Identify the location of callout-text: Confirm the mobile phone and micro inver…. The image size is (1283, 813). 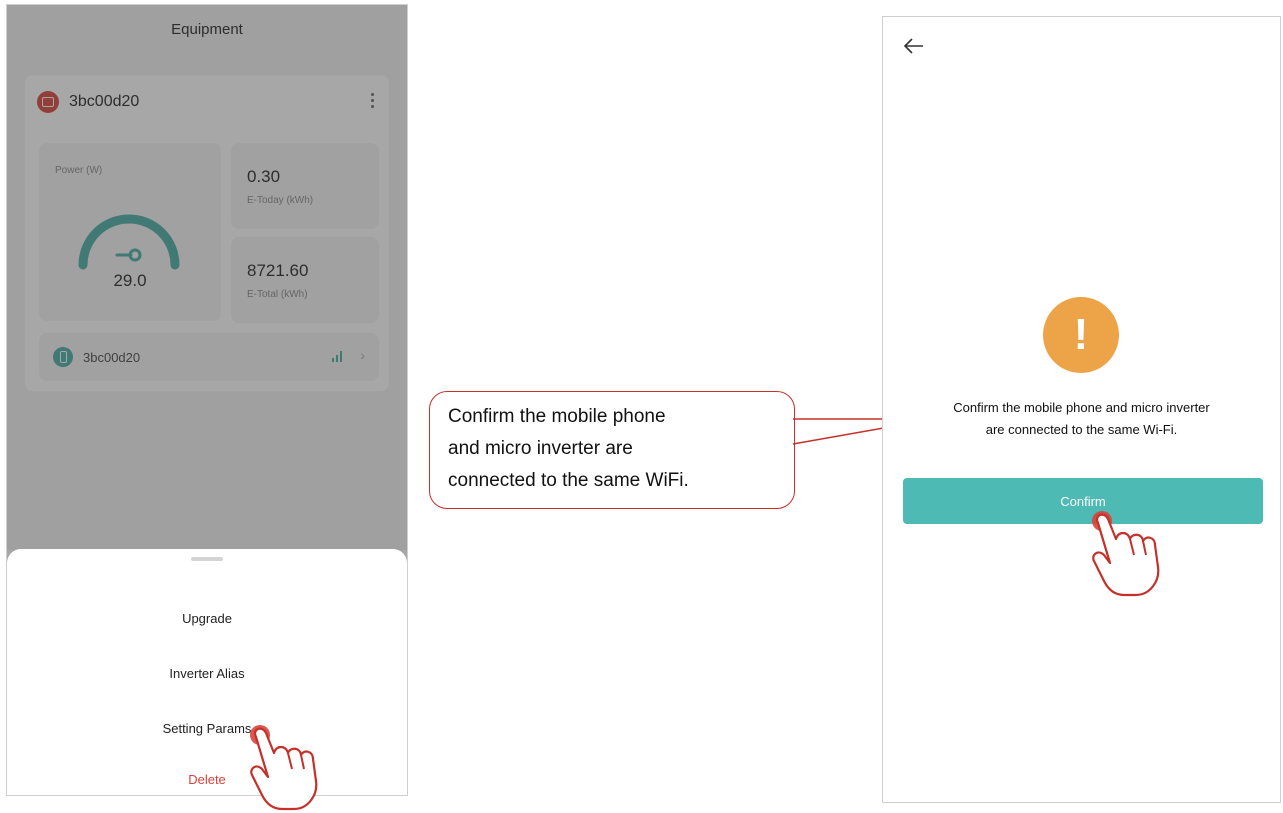
(618, 449).